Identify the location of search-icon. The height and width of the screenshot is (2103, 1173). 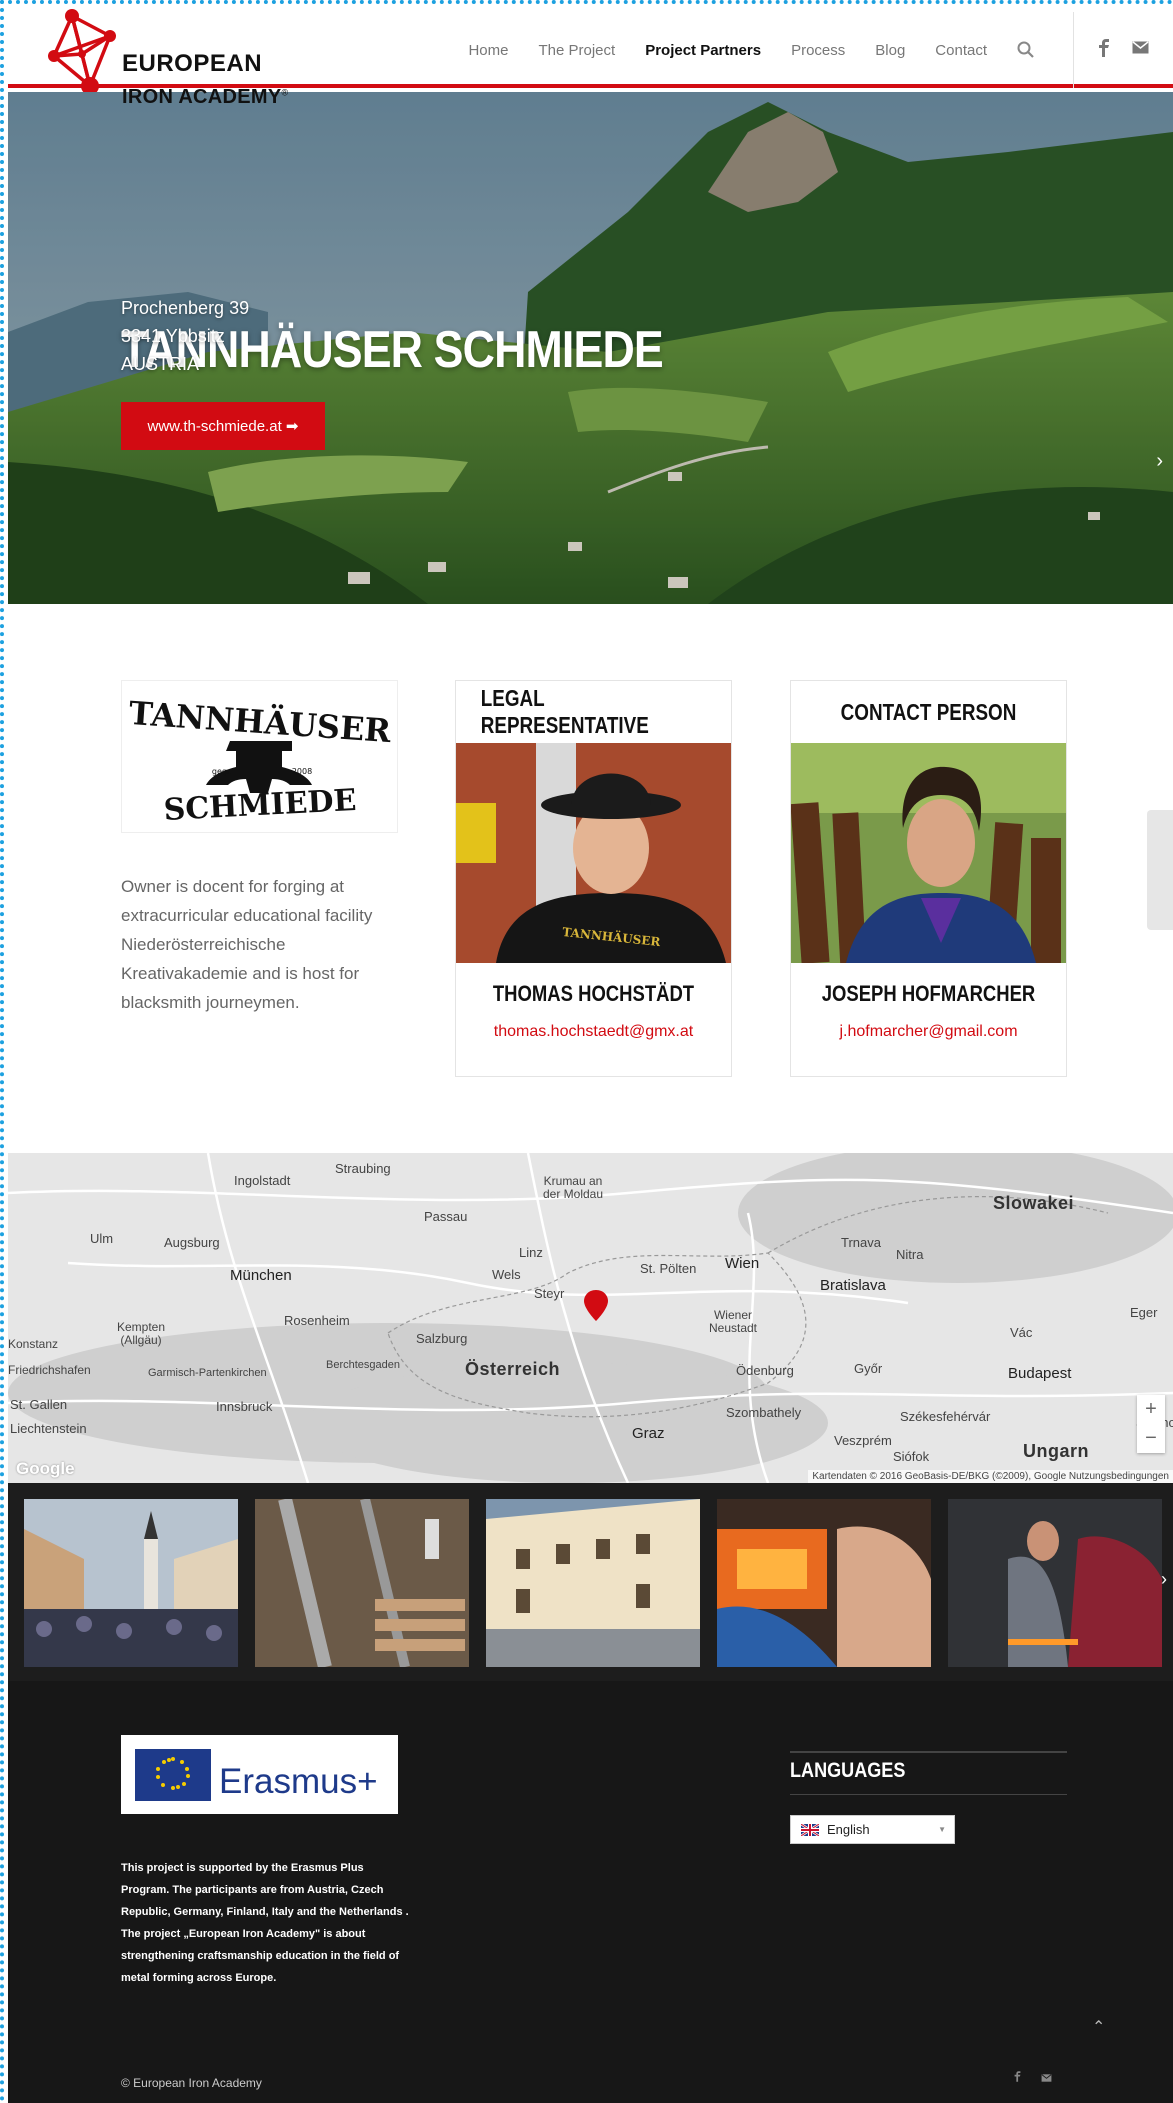
(1026, 50).